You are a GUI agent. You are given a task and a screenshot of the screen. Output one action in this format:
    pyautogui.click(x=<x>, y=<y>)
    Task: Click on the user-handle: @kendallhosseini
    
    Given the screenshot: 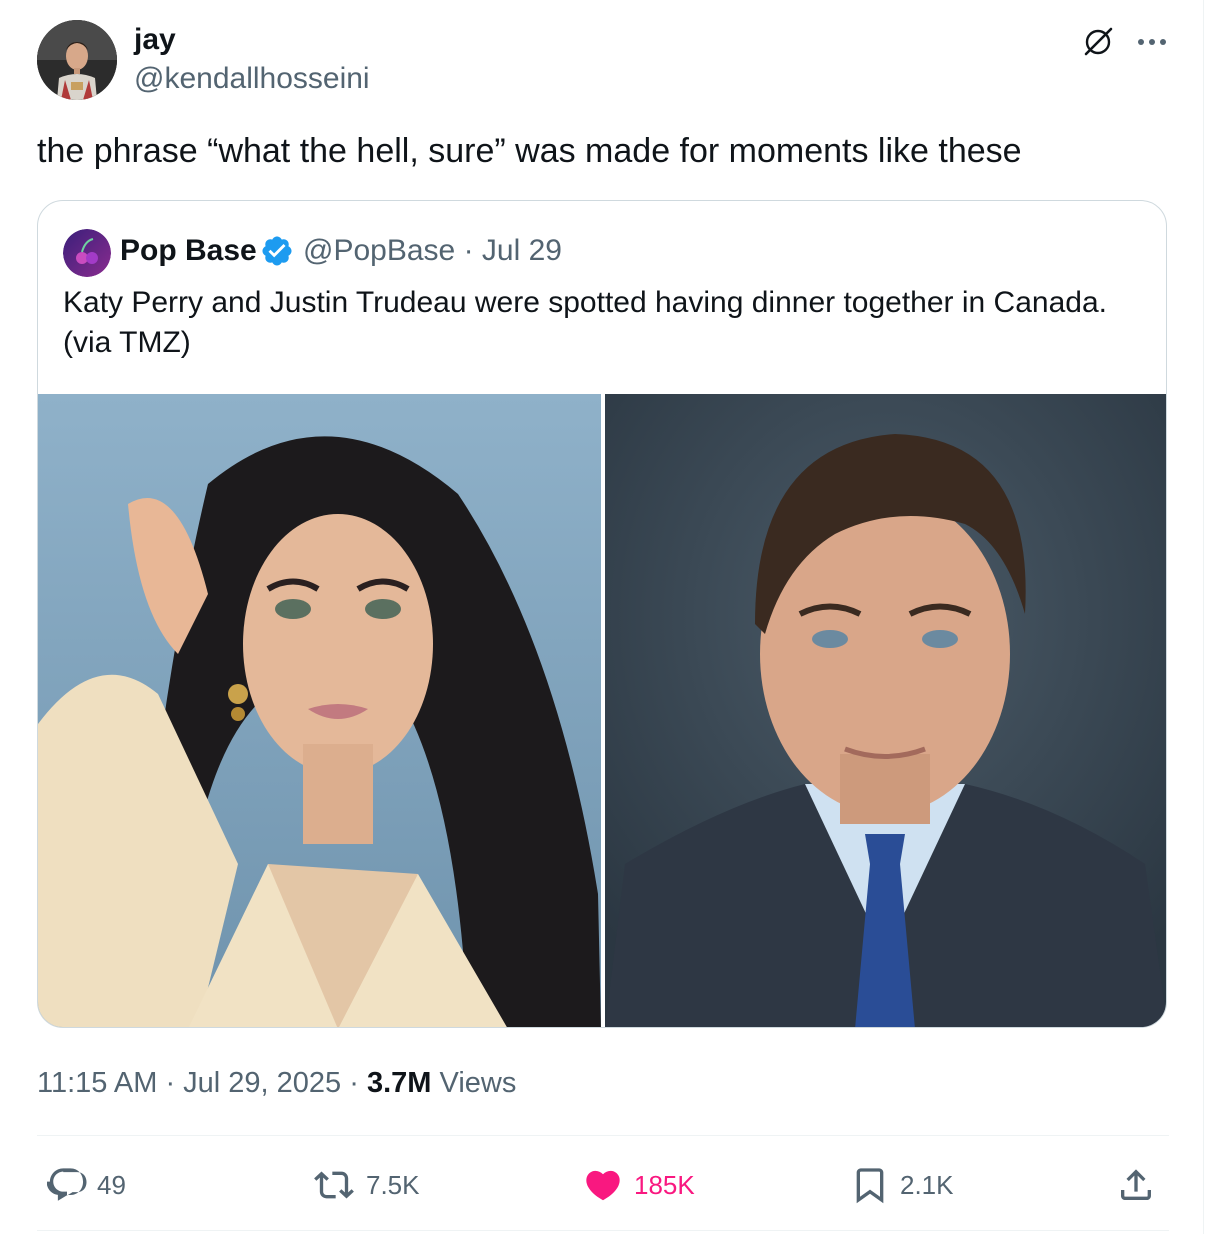 What is the action you would take?
    pyautogui.click(x=252, y=79)
    